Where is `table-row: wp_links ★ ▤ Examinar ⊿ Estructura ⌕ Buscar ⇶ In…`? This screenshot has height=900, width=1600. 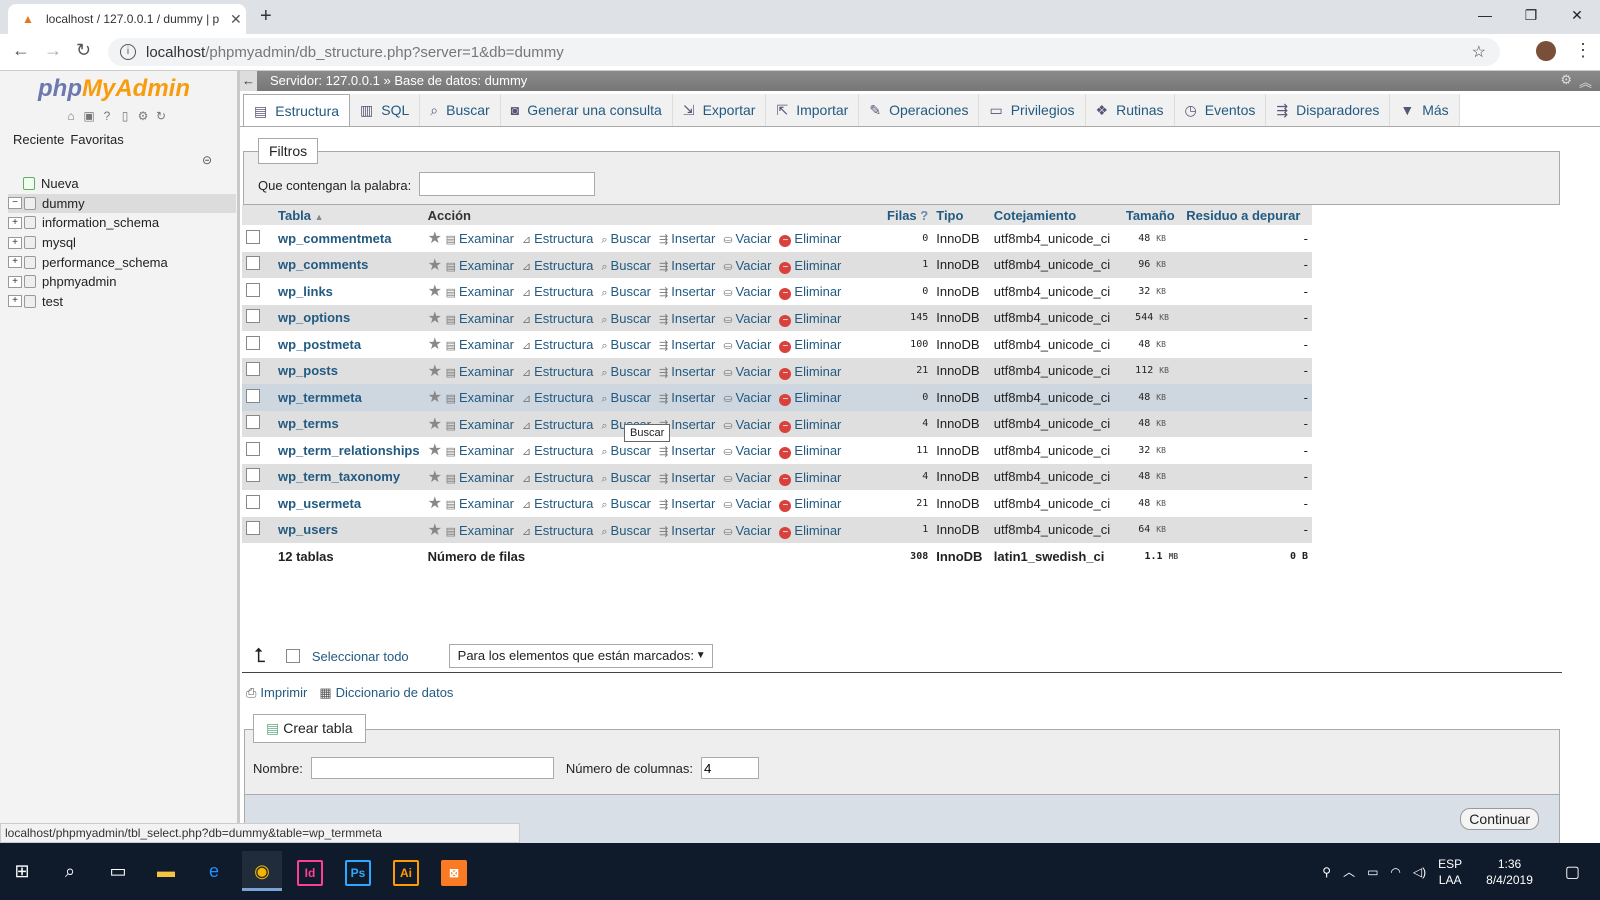
table-row: wp_links ★ ▤ Examinar ⊿ Estructura ⌕ Buscar ⇶ In… is located at coordinates (777, 291).